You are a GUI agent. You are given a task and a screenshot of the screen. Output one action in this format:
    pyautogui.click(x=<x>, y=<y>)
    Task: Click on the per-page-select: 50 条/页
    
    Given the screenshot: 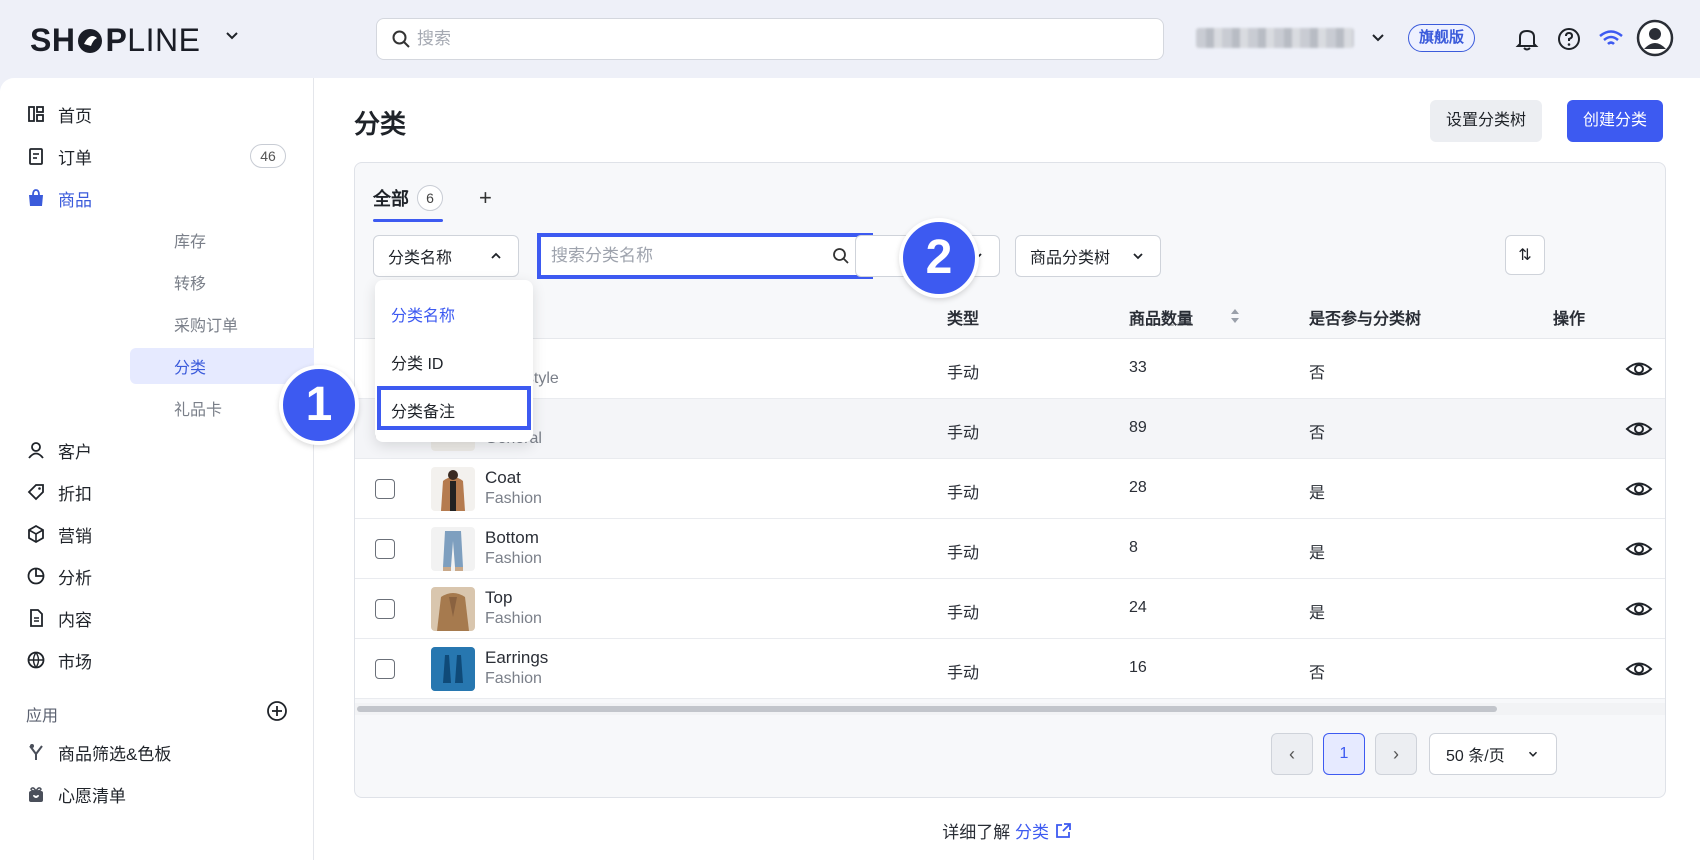 What is the action you would take?
    pyautogui.click(x=1493, y=754)
    